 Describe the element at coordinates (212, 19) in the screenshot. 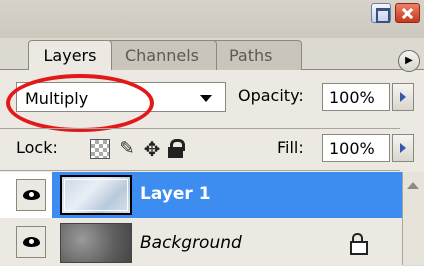

I see `panel-titlebar` at that location.